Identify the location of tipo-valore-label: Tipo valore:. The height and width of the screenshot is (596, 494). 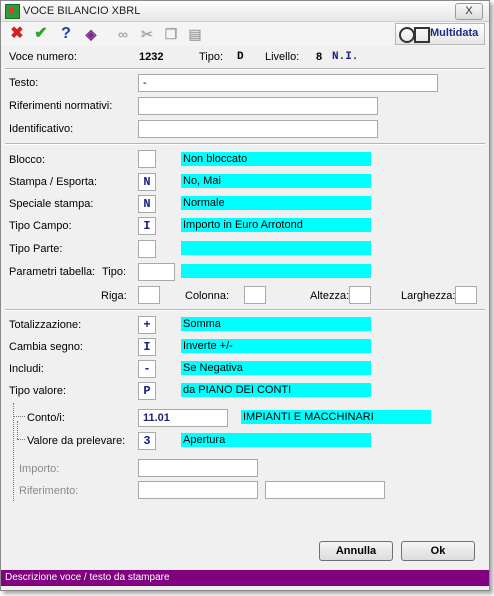
(38, 391).